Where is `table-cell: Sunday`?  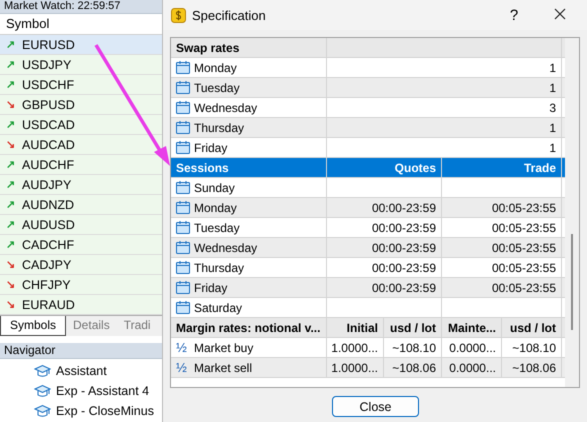 table-cell: Sunday is located at coordinates (214, 187).